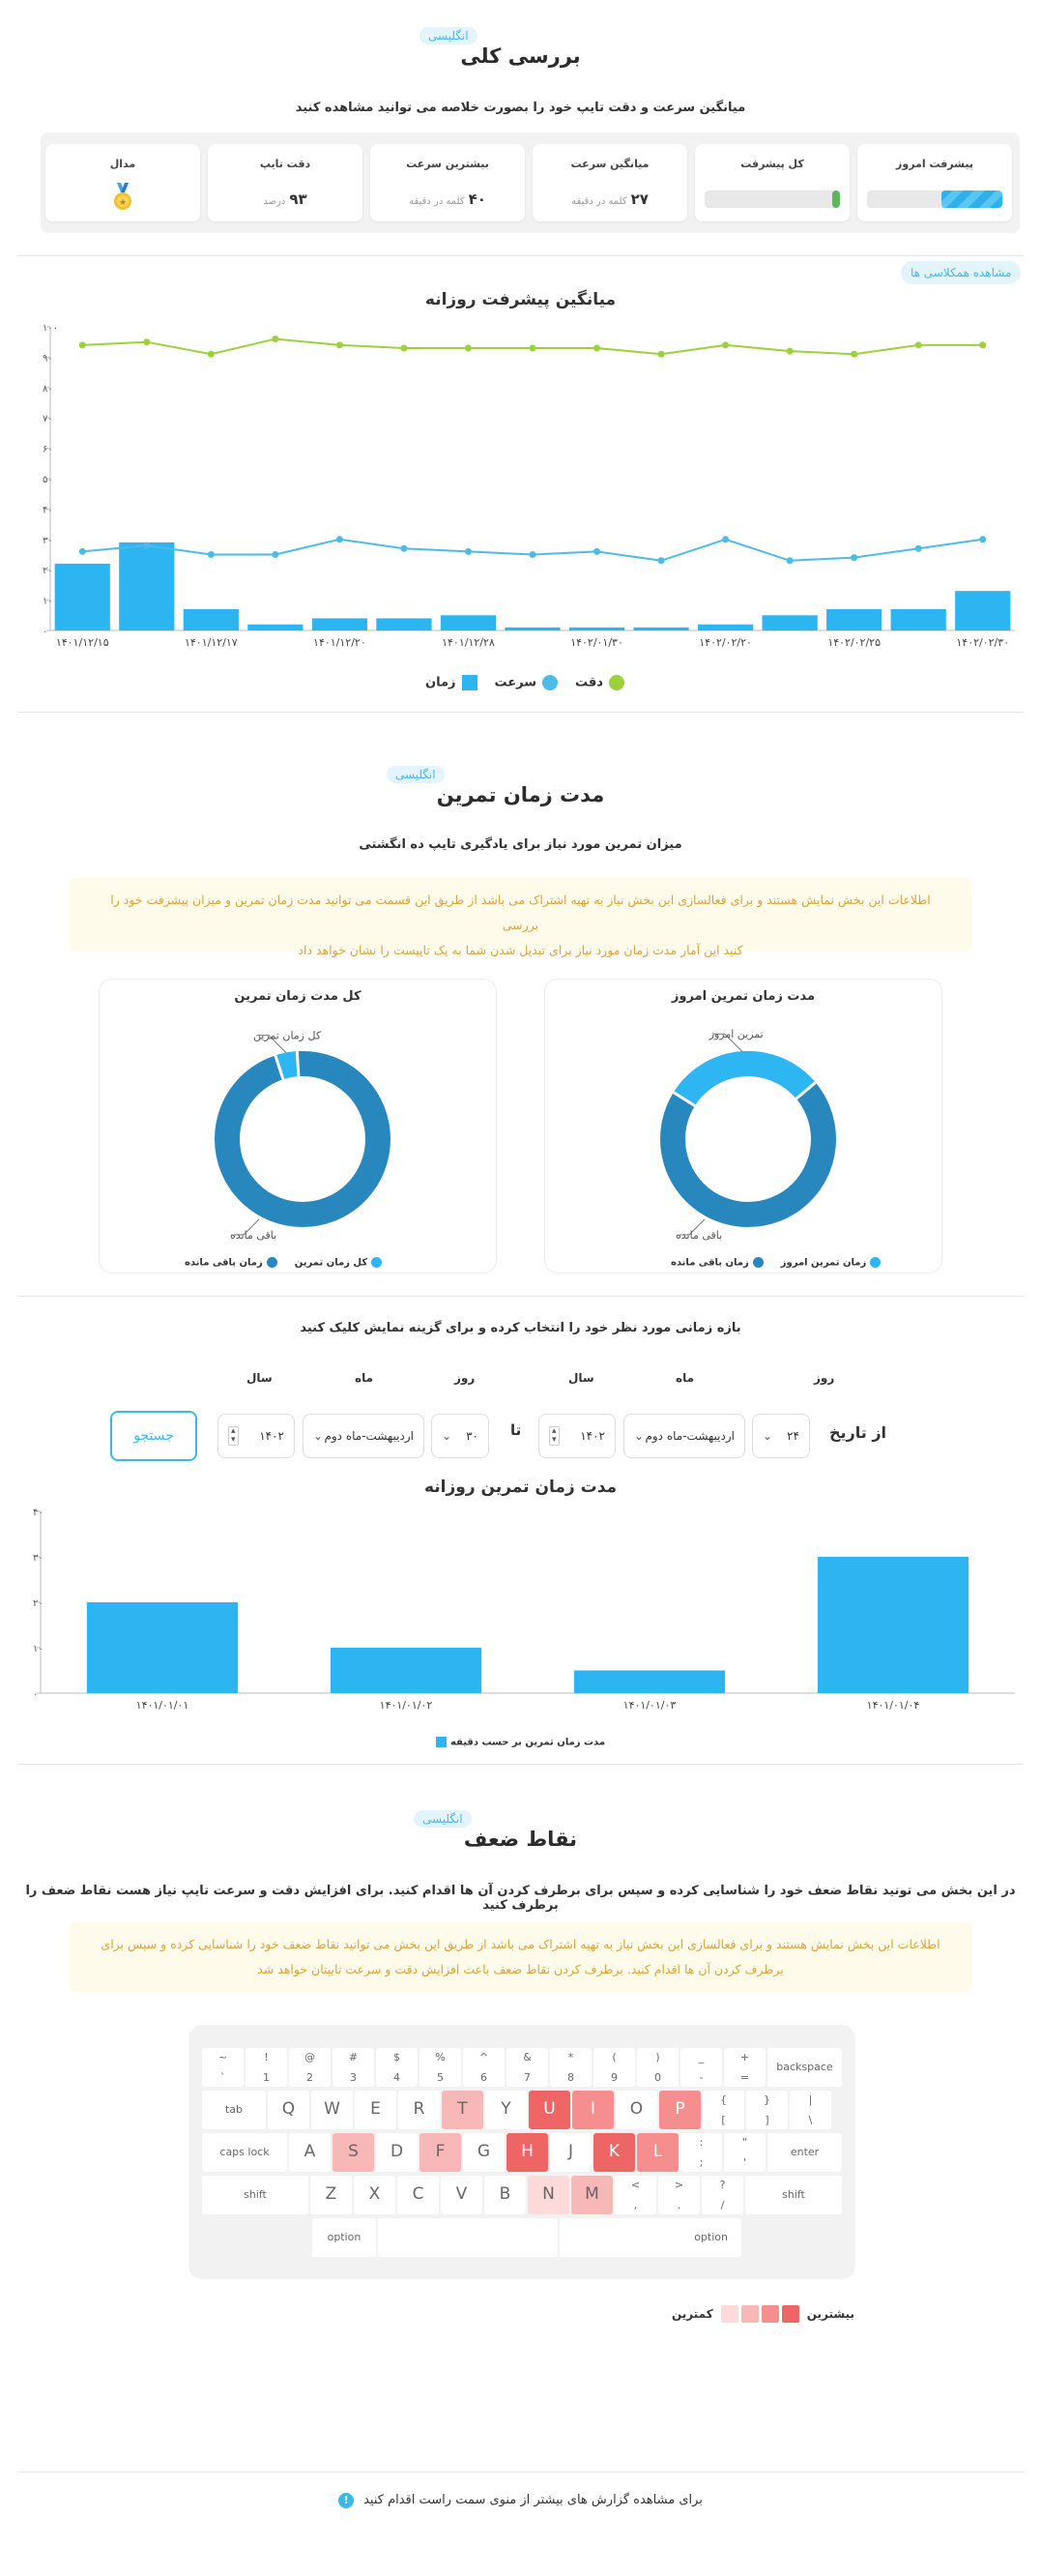 The height and width of the screenshot is (2576, 1041). I want to click on key-i: I, so click(593, 2110).